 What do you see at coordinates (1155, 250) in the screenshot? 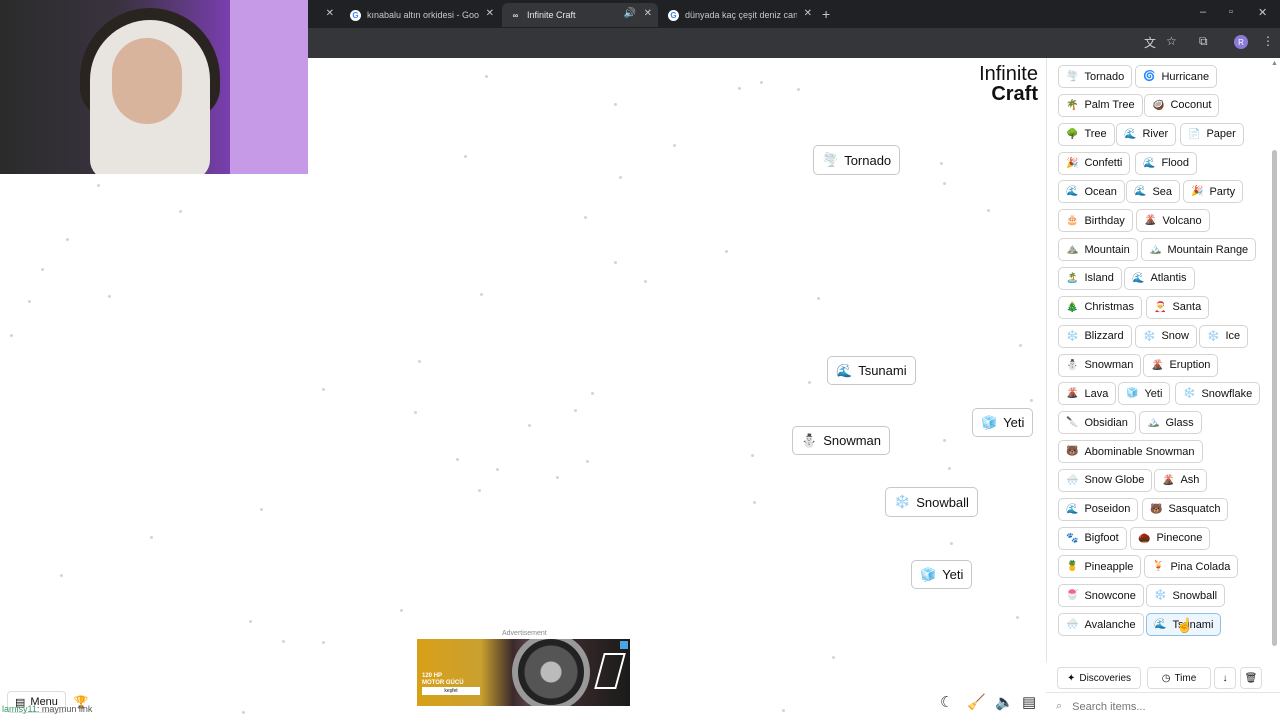
I see `item-emoji-icon: 🏔️` at bounding box center [1155, 250].